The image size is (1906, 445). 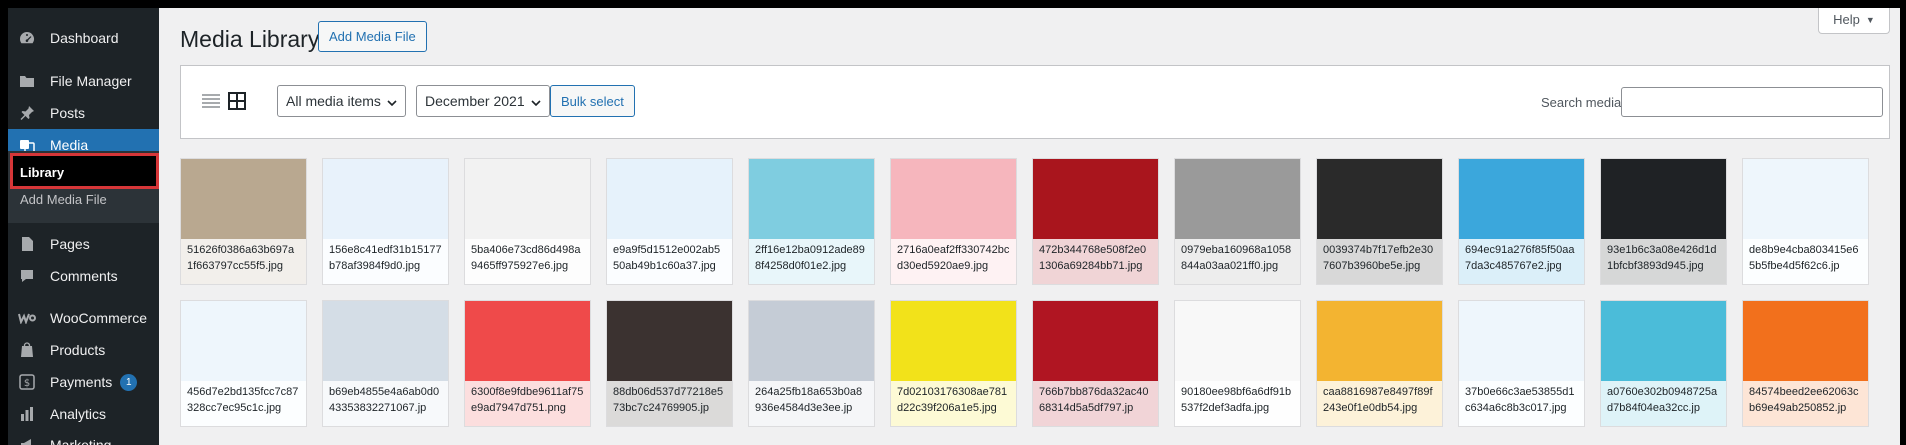 I want to click on sidebar-item-woocommerce: WooCommerce, so click(x=83, y=318).